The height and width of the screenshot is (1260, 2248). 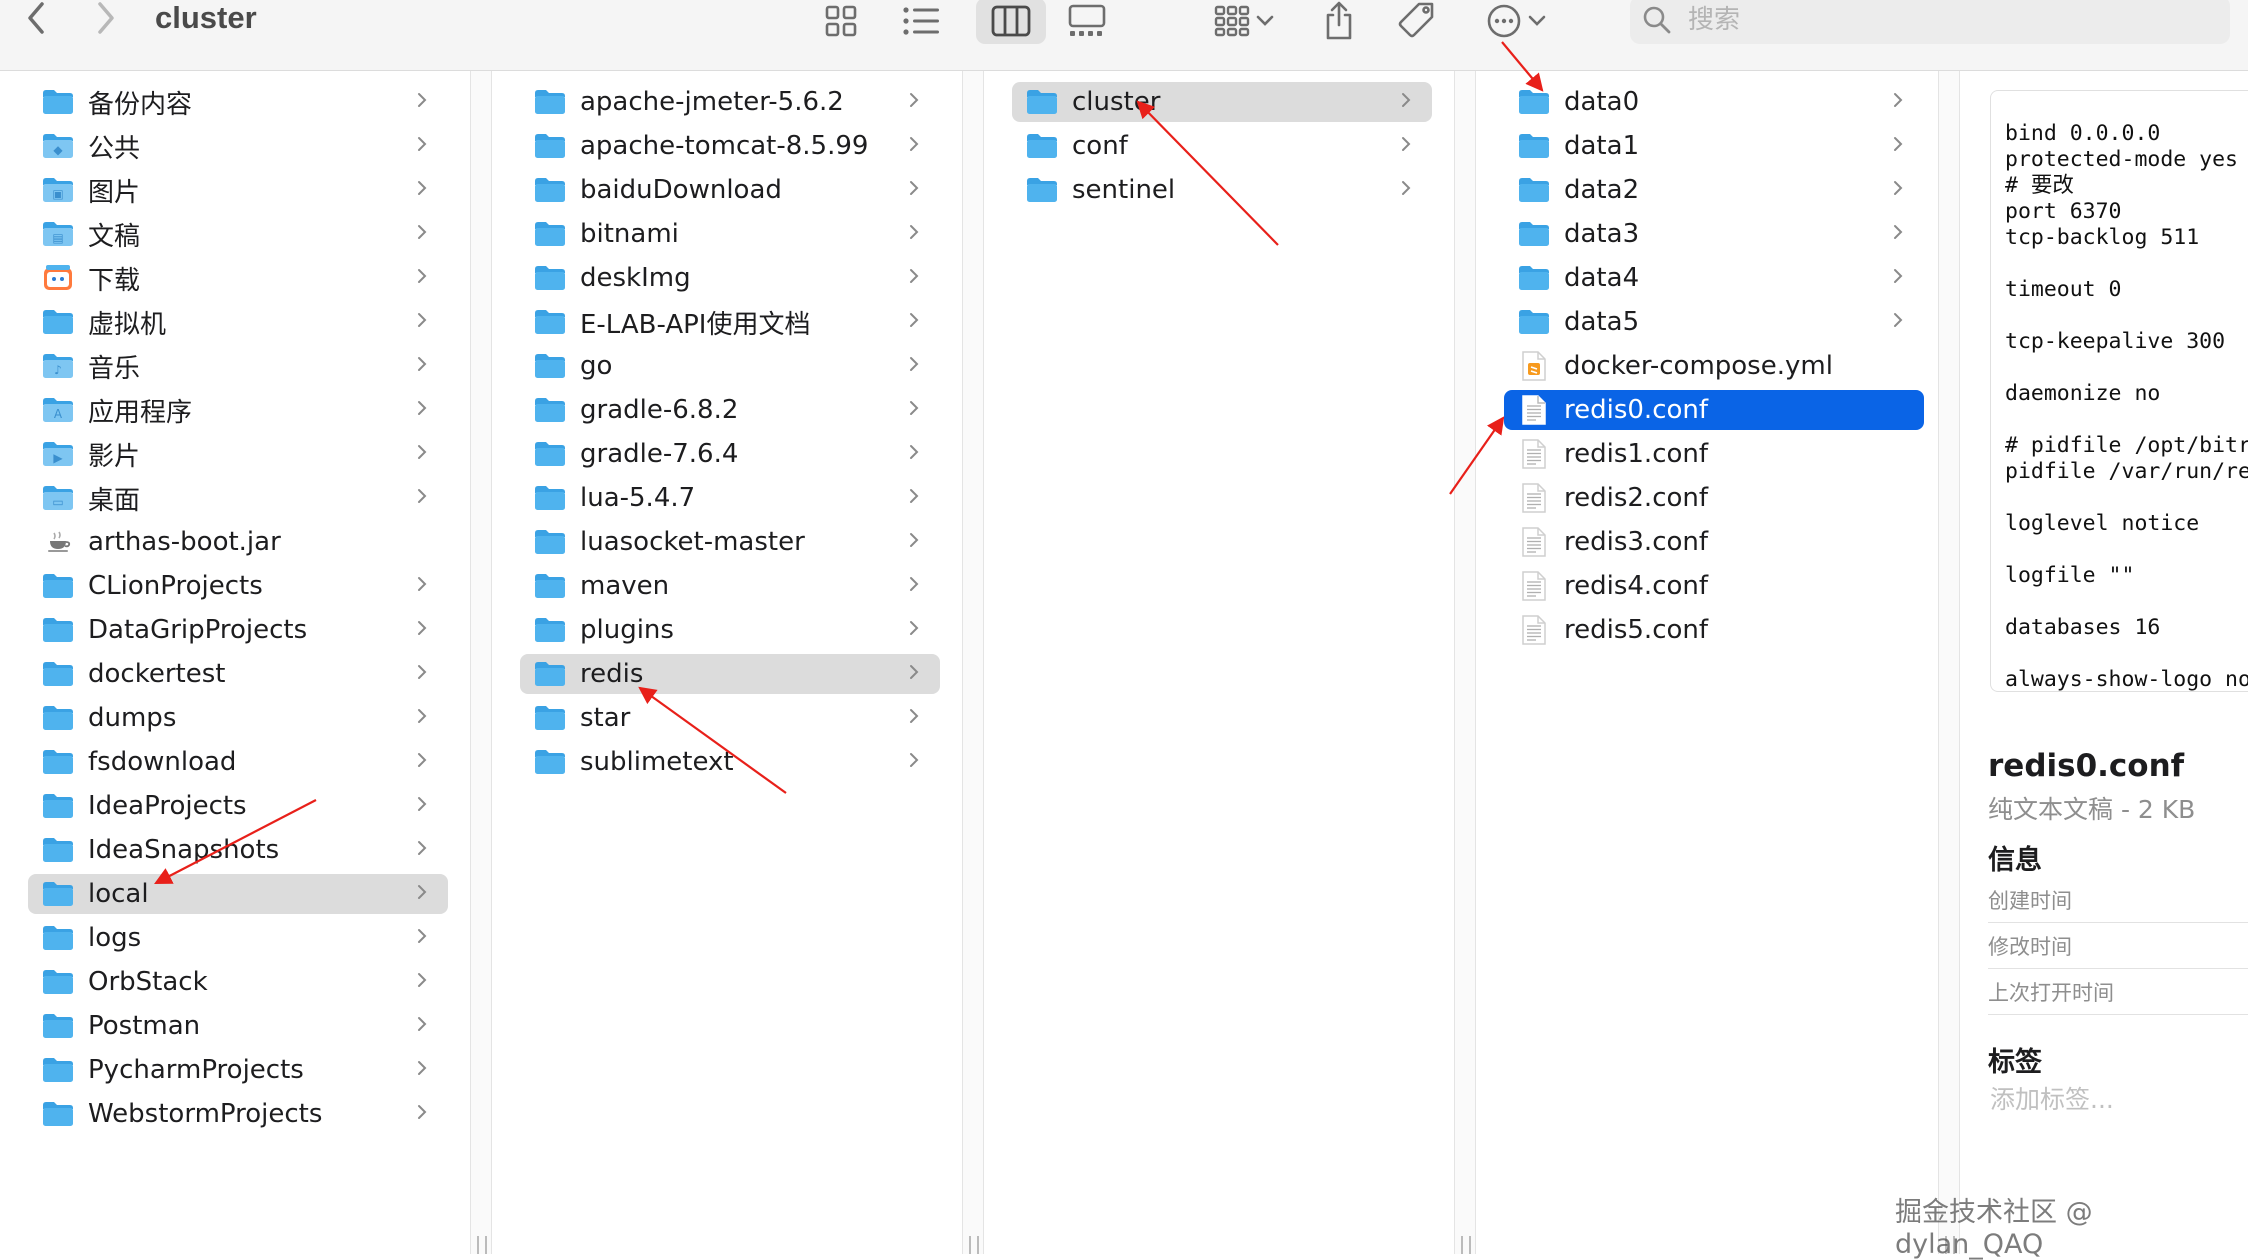 What do you see at coordinates (730, 410) in the screenshot?
I see `list-item: gradle-6.8.2` at bounding box center [730, 410].